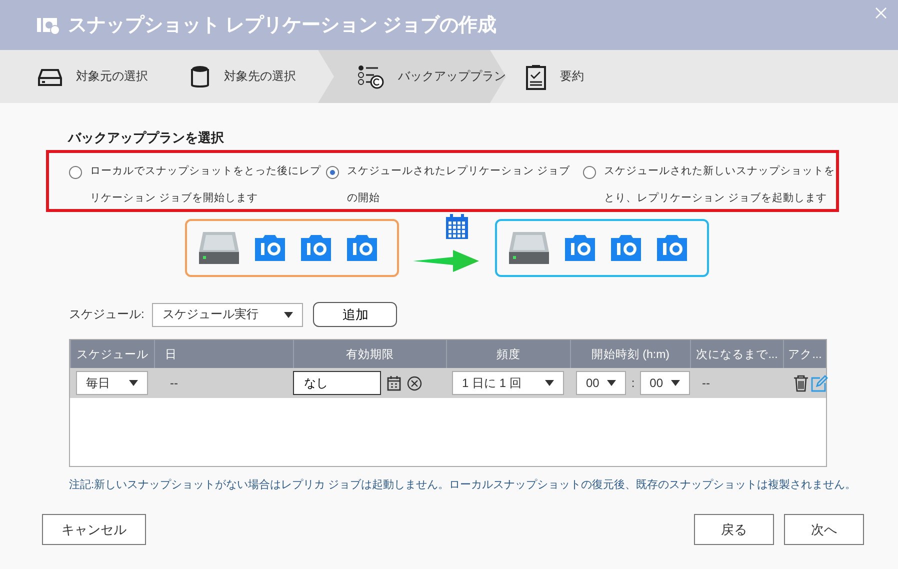 The height and width of the screenshot is (569, 898). Describe the element at coordinates (112, 76) in the screenshot. I see `step-label: 対象元の選択` at that location.